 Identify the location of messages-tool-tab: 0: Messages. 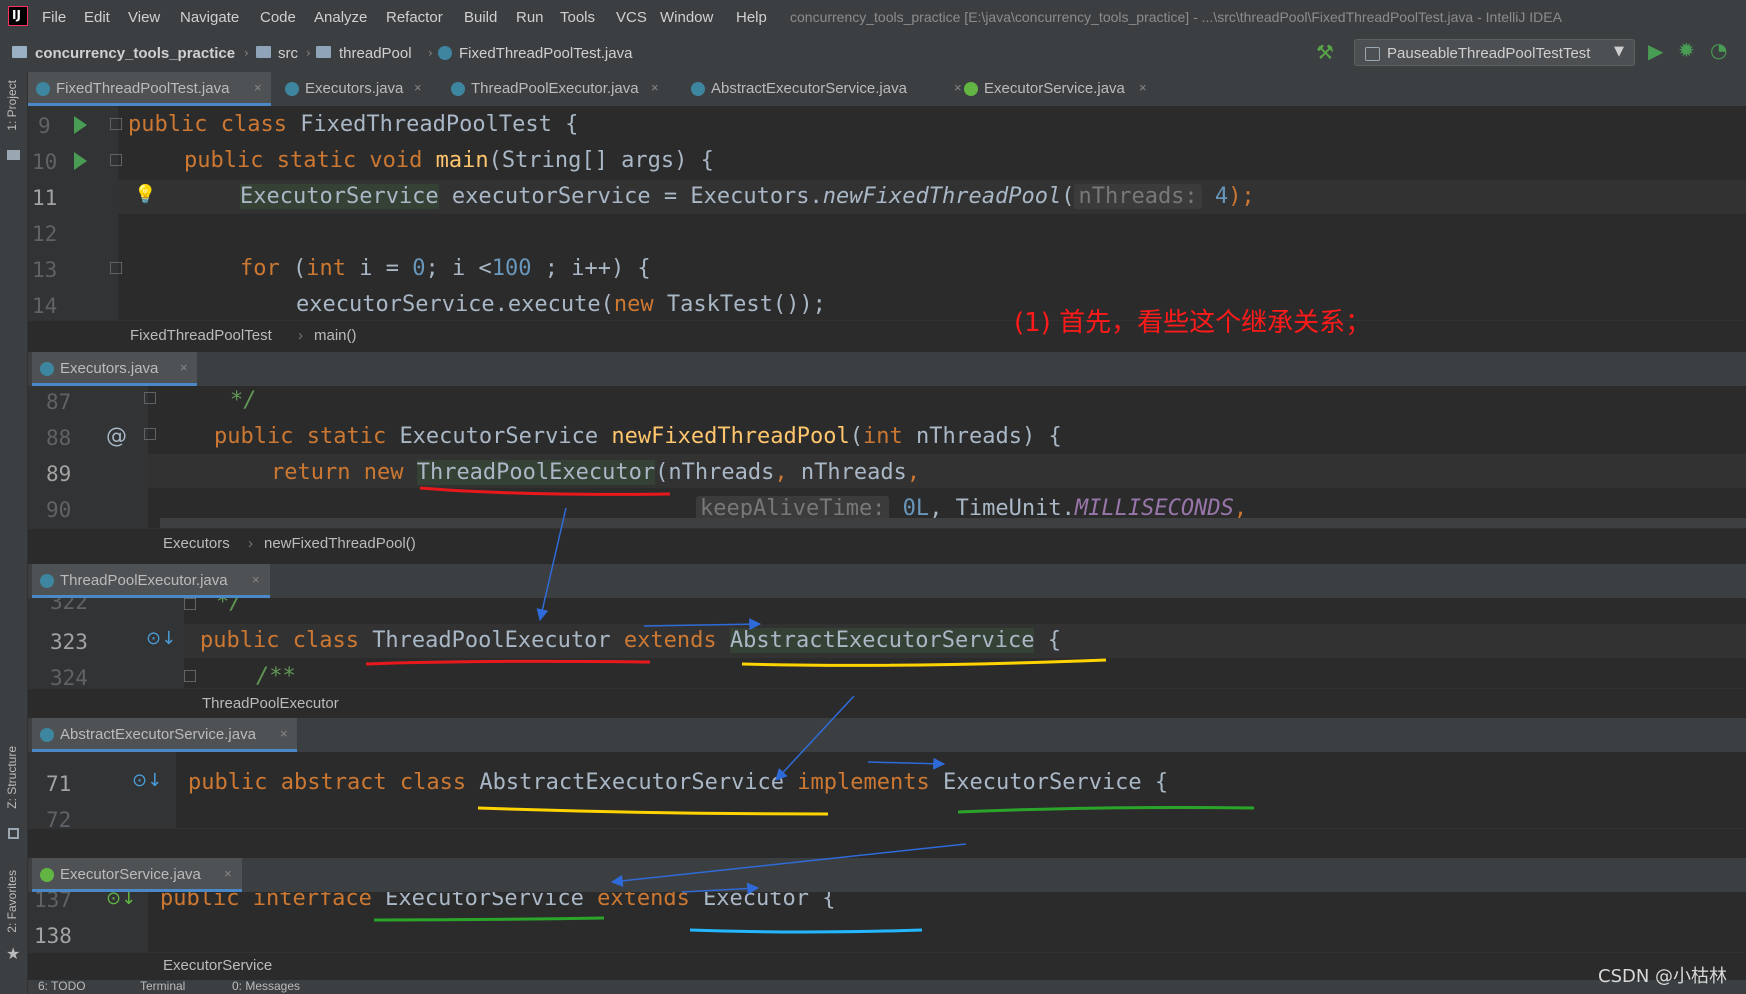
(266, 986).